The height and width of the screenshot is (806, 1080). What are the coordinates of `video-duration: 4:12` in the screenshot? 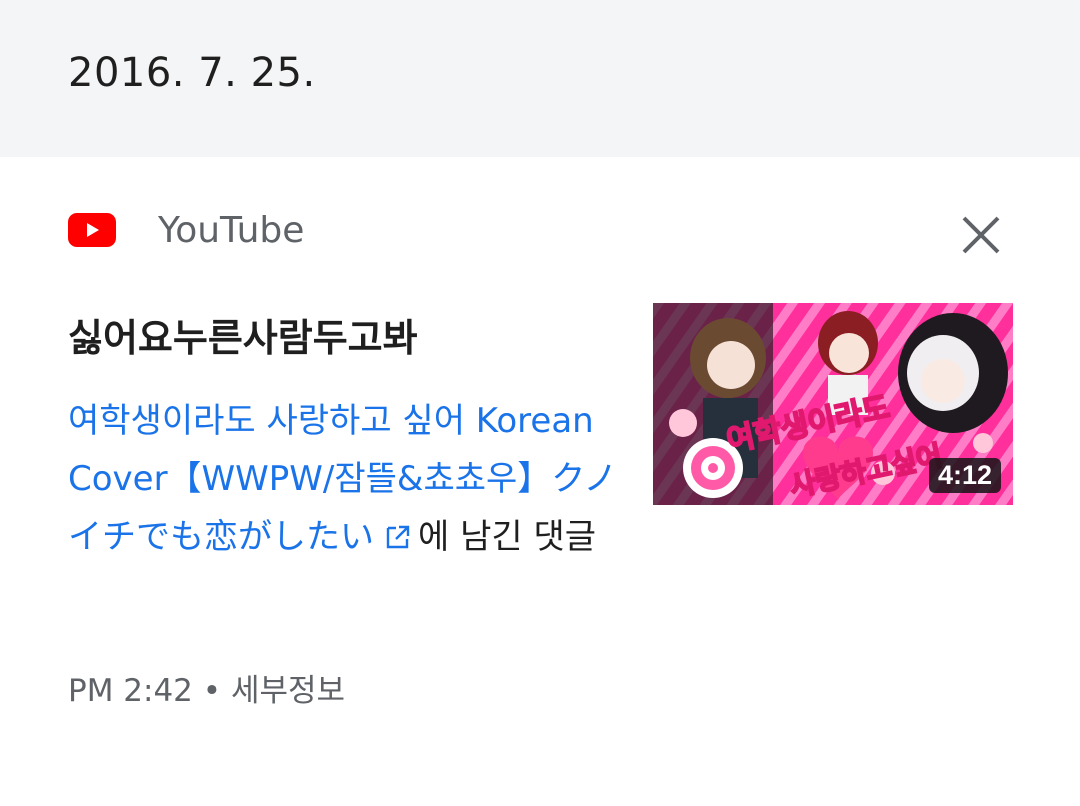 It's located at (964, 475).